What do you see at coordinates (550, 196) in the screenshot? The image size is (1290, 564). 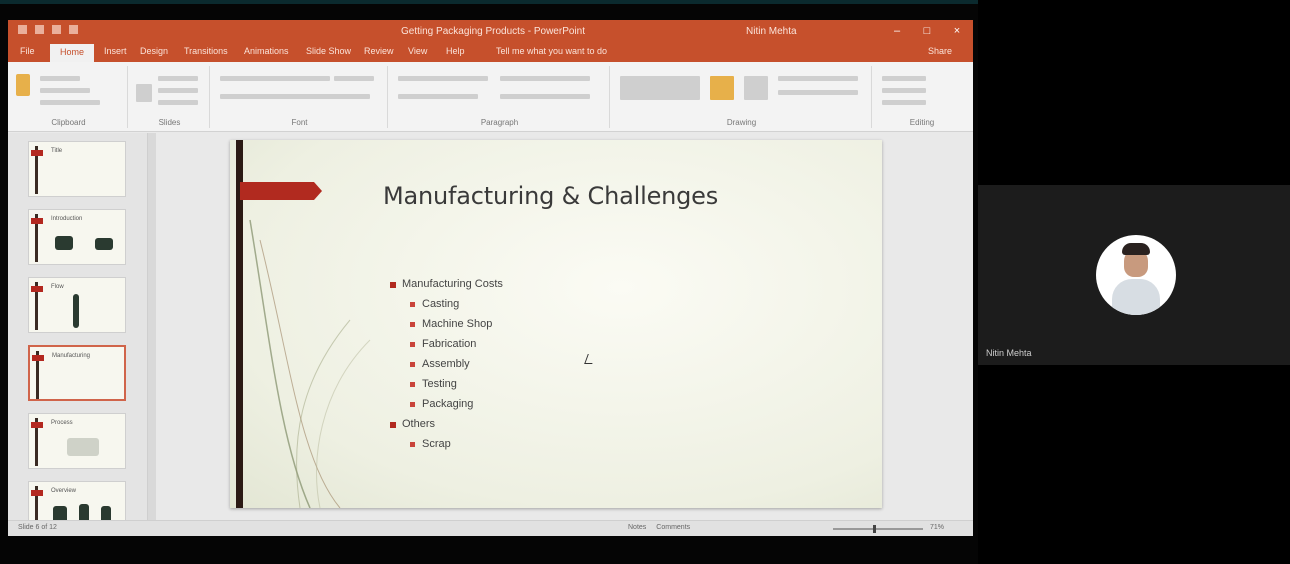 I see `slide-title: Manufacturing & Challenges` at bounding box center [550, 196].